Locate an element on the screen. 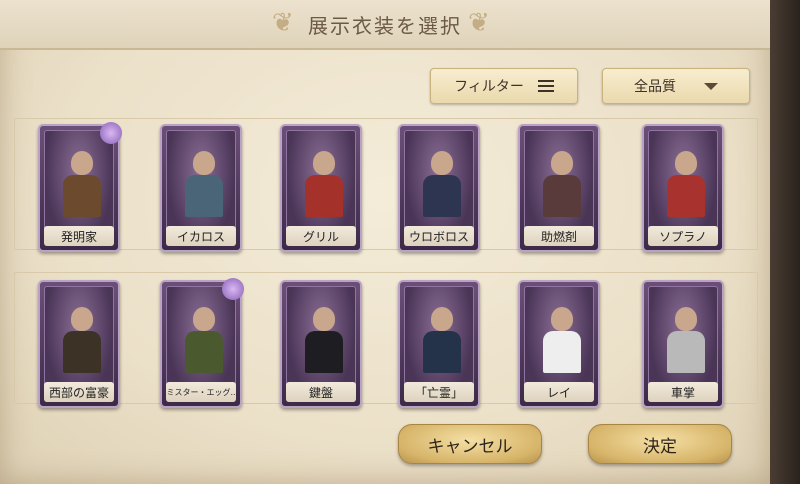  costume-name: 発明家 is located at coordinates (79, 236).